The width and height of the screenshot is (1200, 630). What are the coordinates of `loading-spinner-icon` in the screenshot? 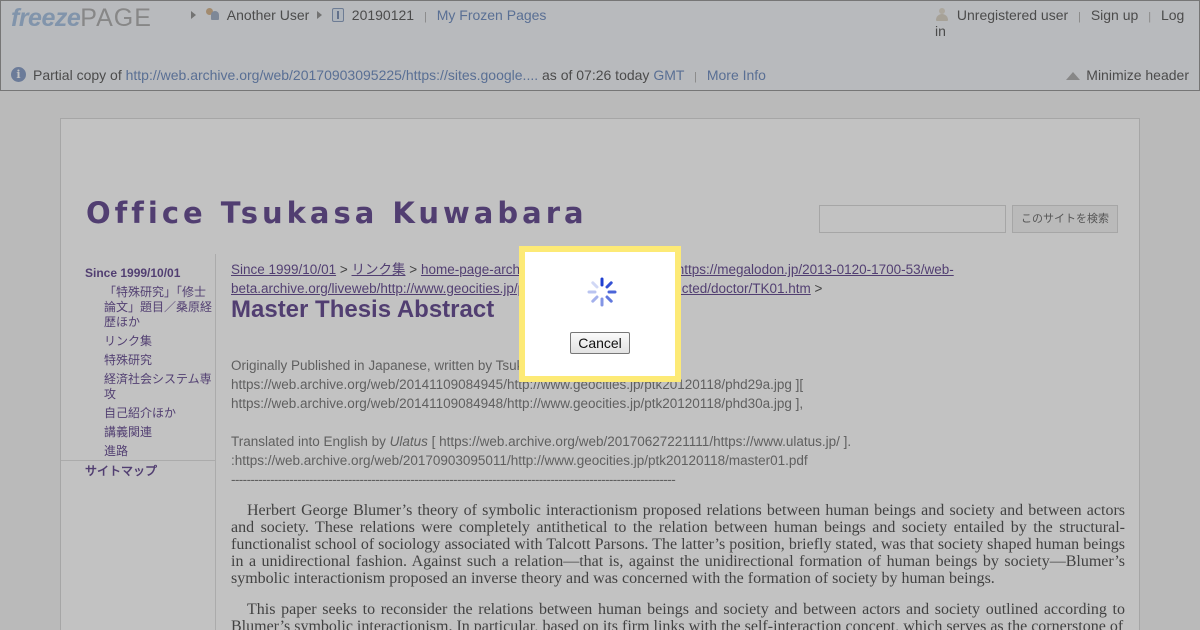 It's located at (602, 292).